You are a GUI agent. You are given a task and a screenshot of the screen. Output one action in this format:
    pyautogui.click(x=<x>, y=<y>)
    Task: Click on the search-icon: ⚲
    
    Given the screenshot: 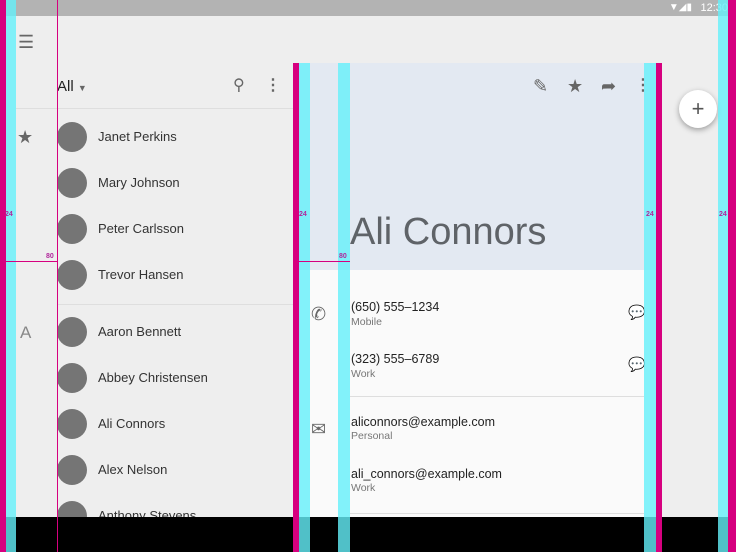 What is the action you would take?
    pyautogui.click(x=239, y=86)
    